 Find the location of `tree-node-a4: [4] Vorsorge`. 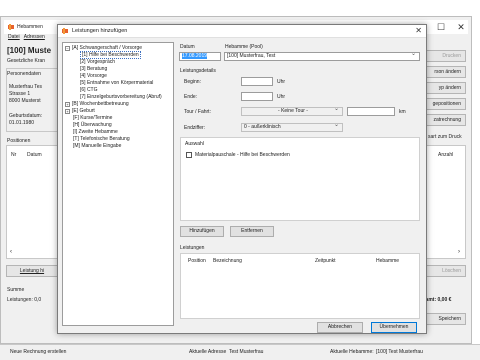

tree-node-a4: [4] Vorsorge is located at coordinates (93, 76).